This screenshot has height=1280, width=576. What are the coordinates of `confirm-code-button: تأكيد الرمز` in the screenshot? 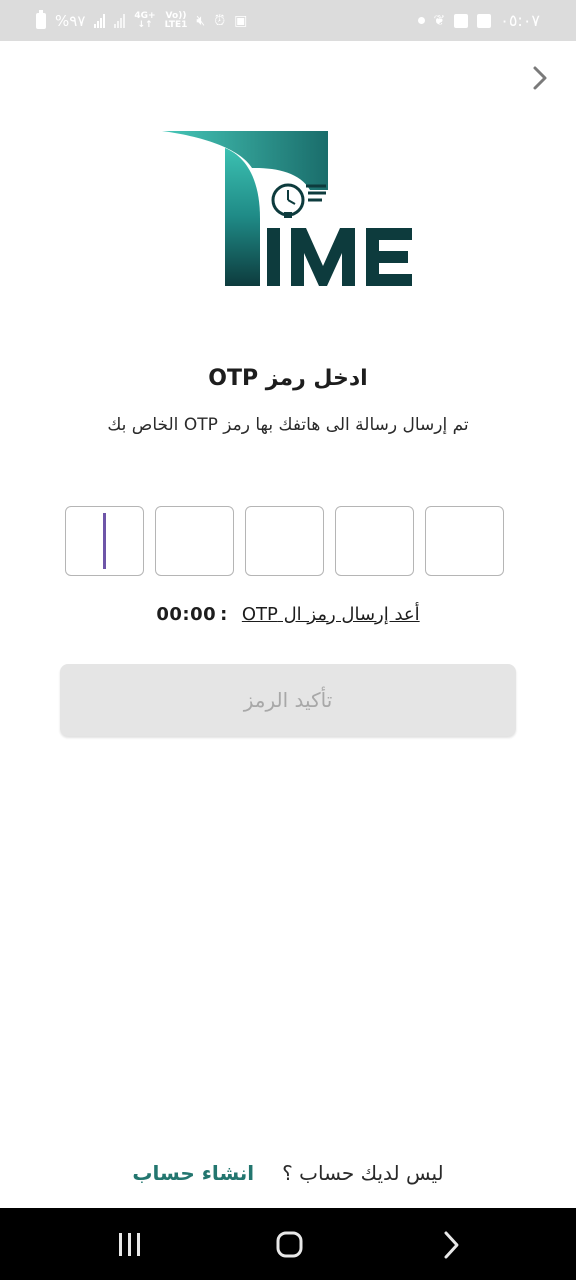 It's located at (288, 700).